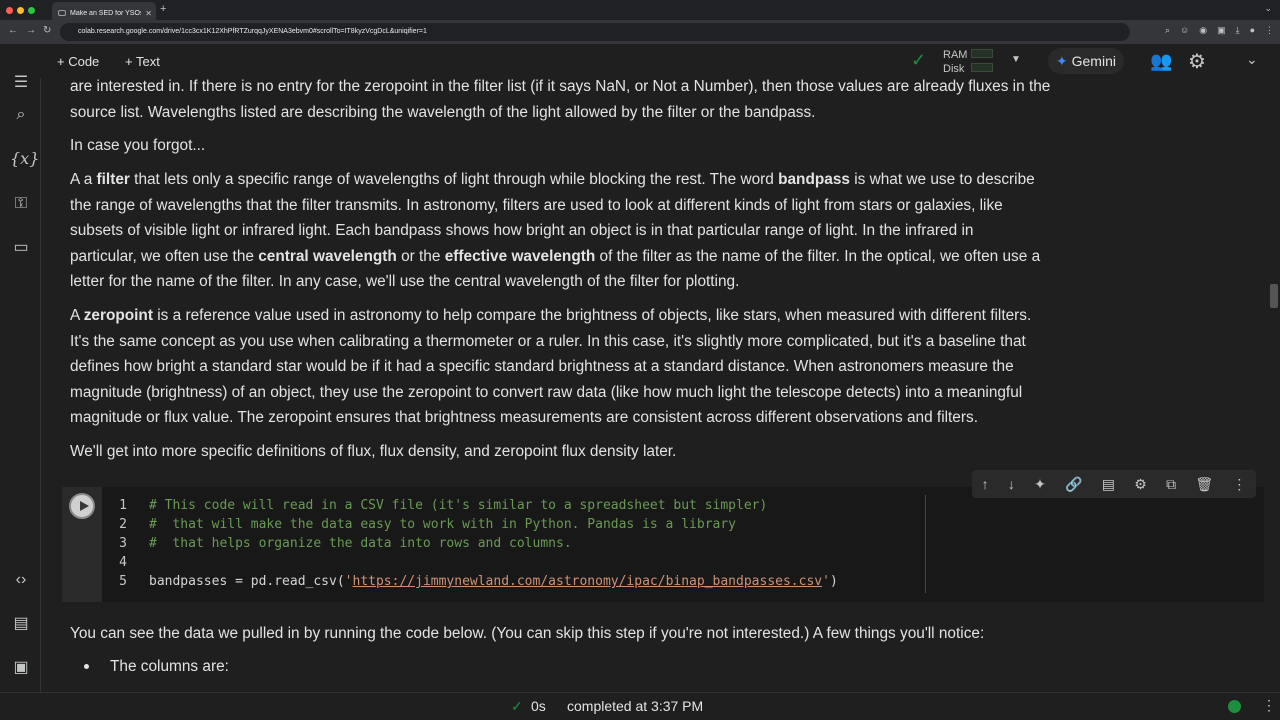  I want to click on status-more-icon: ⋮, so click(1269, 705).